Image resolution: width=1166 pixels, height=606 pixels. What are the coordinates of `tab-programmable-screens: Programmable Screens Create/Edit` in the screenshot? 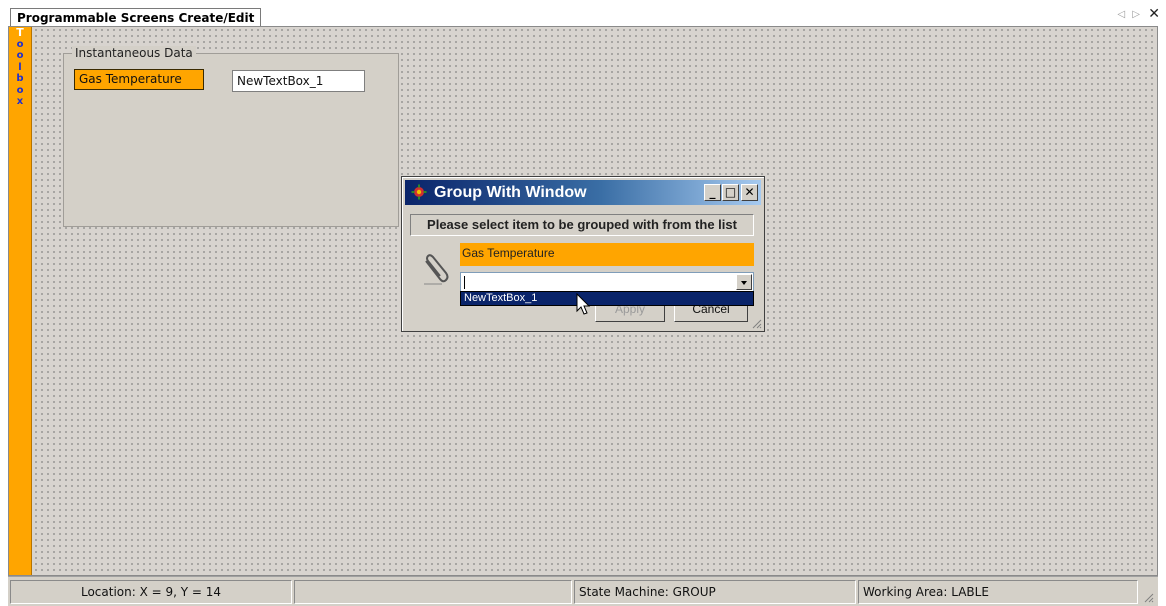 It's located at (136, 18).